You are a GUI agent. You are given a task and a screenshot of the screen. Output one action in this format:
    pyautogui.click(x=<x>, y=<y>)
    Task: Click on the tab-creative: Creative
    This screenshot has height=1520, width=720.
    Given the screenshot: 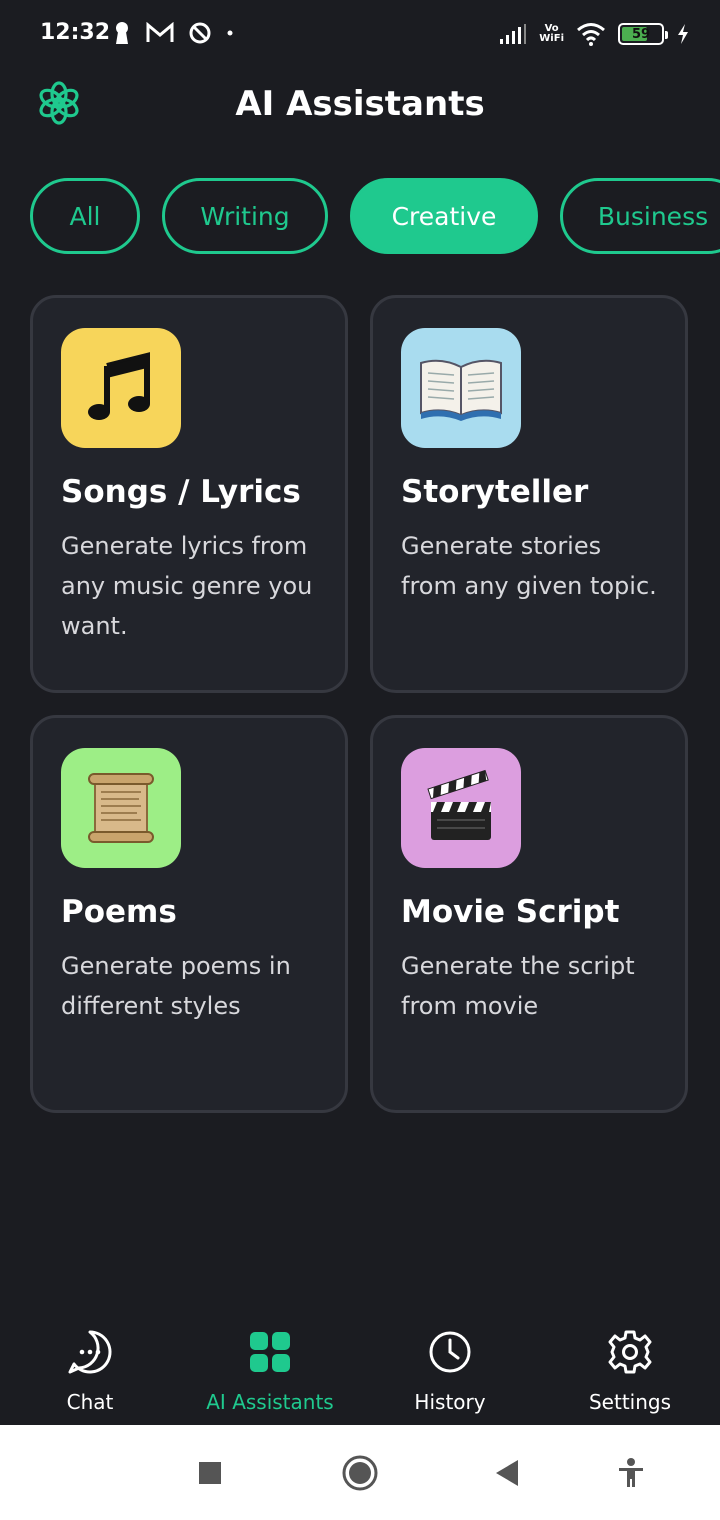 What is the action you would take?
    pyautogui.click(x=444, y=216)
    